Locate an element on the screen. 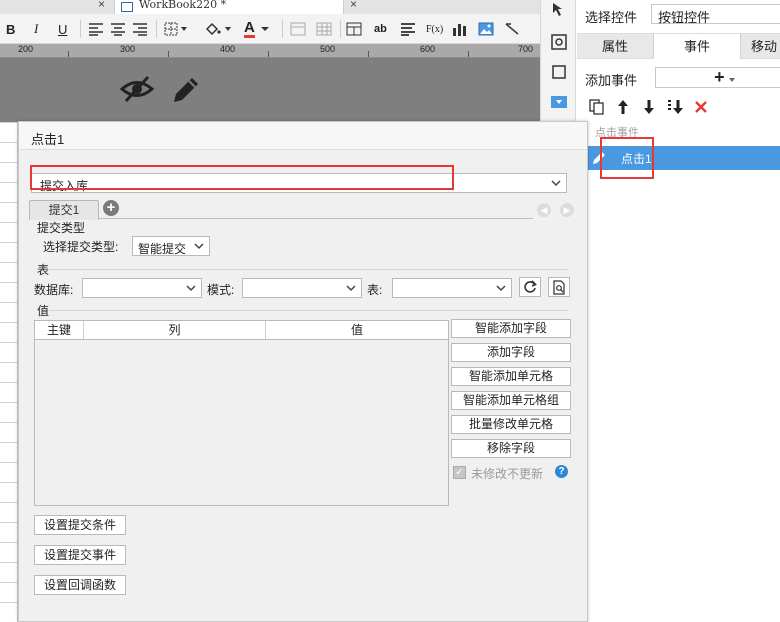 The height and width of the screenshot is (622, 780). tab-submit-1: 提交1 is located at coordinates (64, 210).